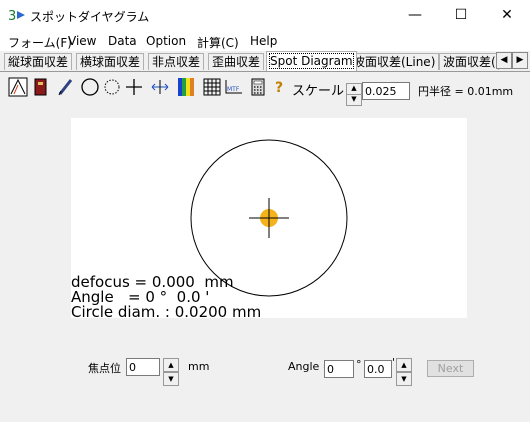 This screenshot has width=530, height=422. I want to click on circle-dotted-icon, so click(112, 87).